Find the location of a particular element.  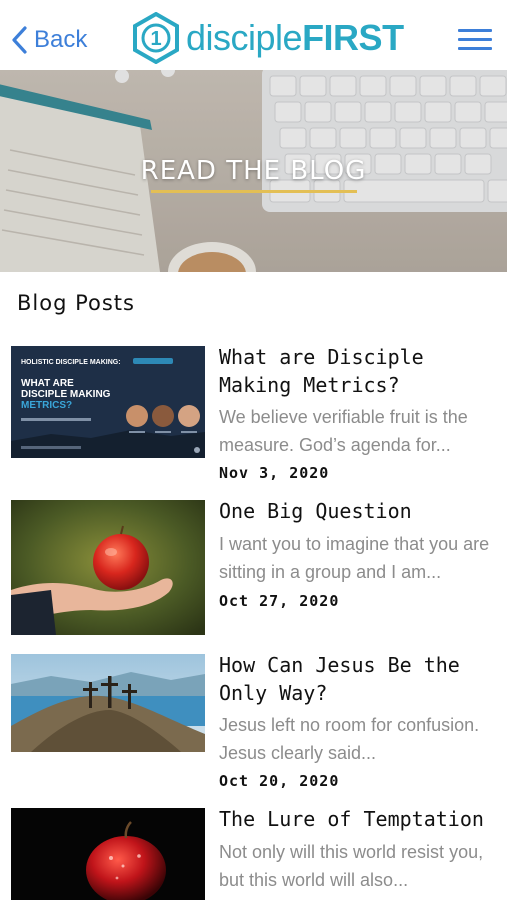

section-title: Blog Posts is located at coordinates (76, 303).